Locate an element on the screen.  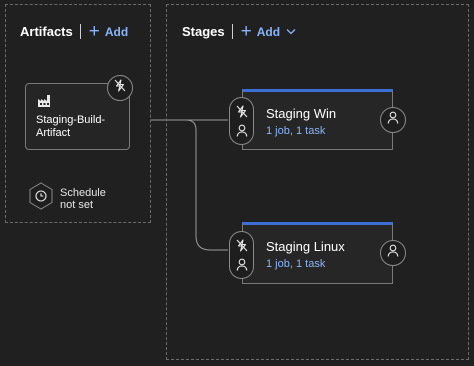
chevron-down-icon is located at coordinates (291, 31).